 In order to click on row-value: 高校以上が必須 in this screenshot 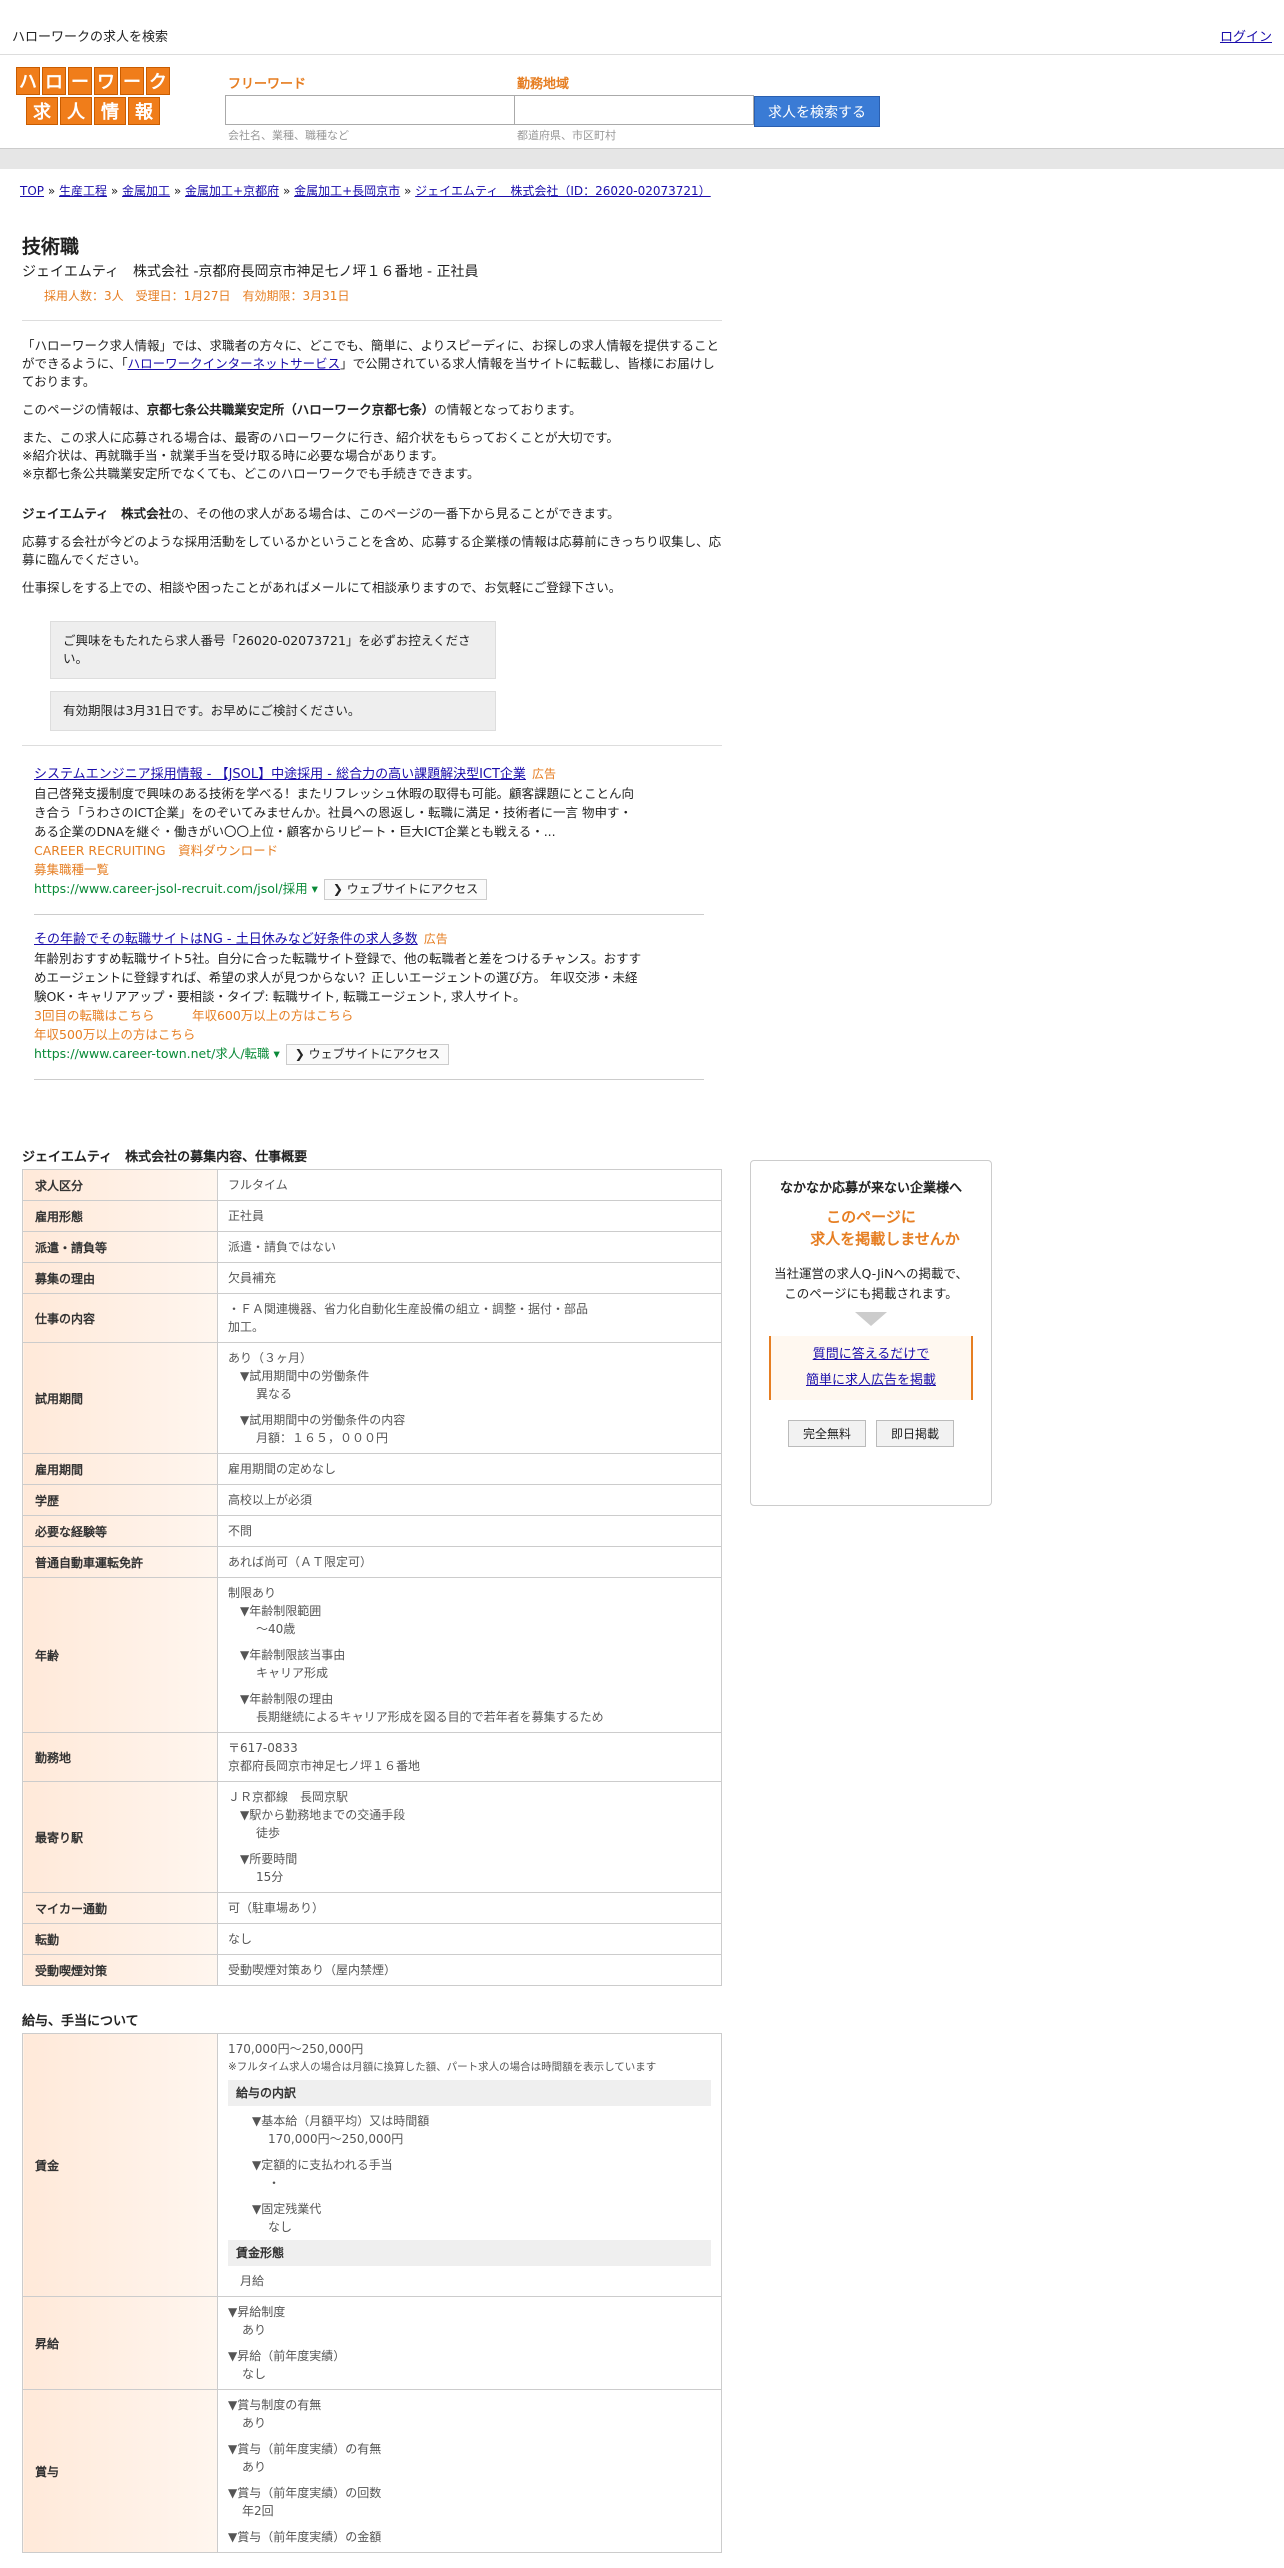, I will do `click(469, 1500)`.